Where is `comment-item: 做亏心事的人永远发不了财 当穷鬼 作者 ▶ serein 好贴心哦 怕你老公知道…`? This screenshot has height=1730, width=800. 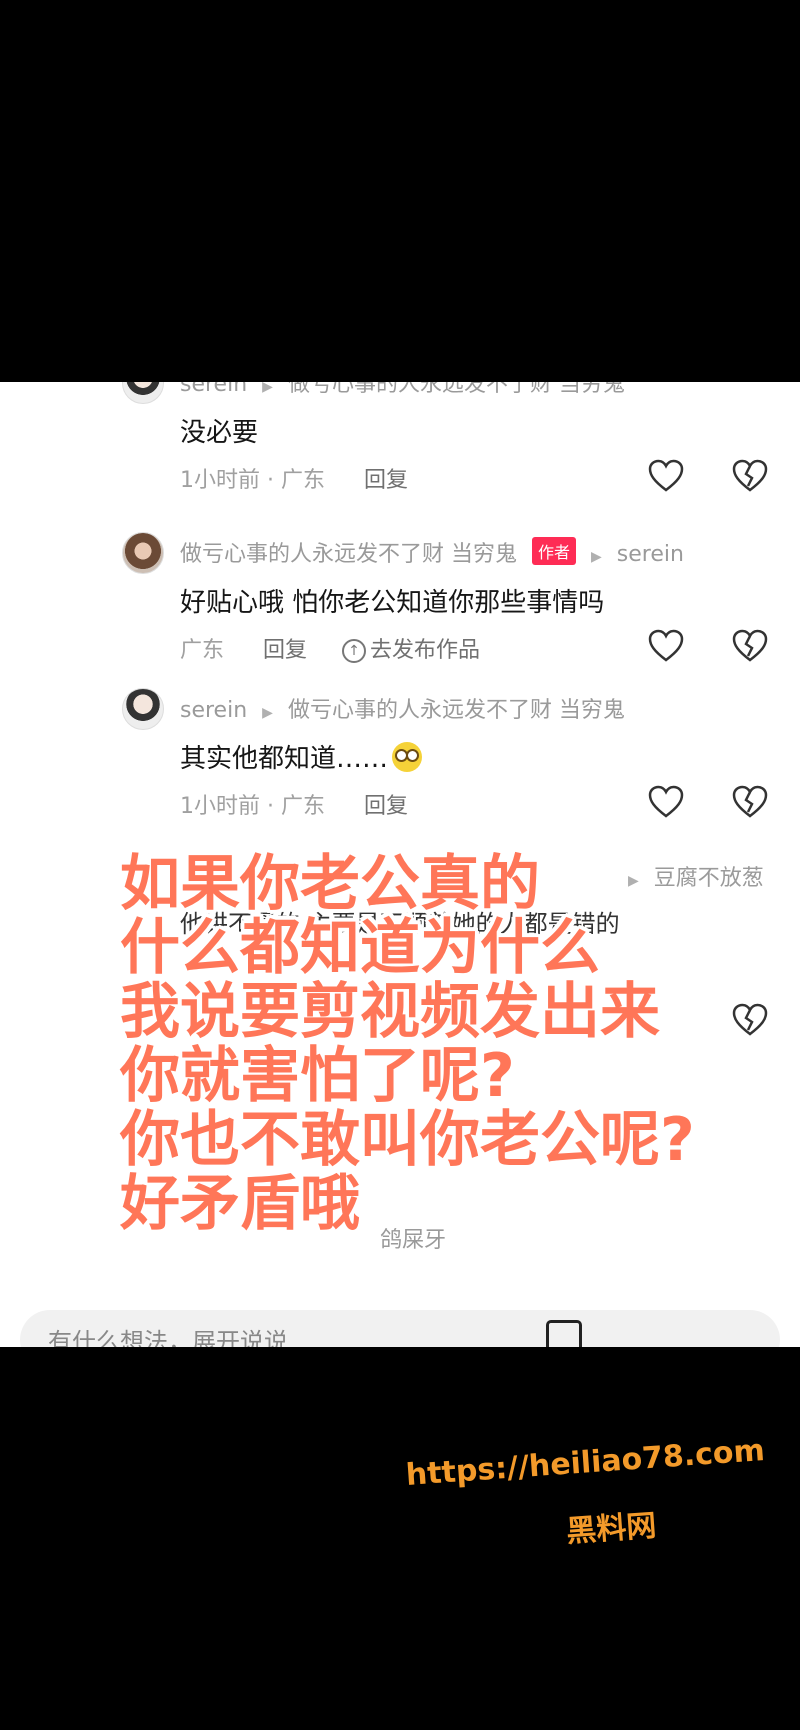 comment-item: 做亏心事的人永远发不了财 当穷鬼 作者 ▶ serein 好贴心哦 怕你老公知道… is located at coordinates (400, 607).